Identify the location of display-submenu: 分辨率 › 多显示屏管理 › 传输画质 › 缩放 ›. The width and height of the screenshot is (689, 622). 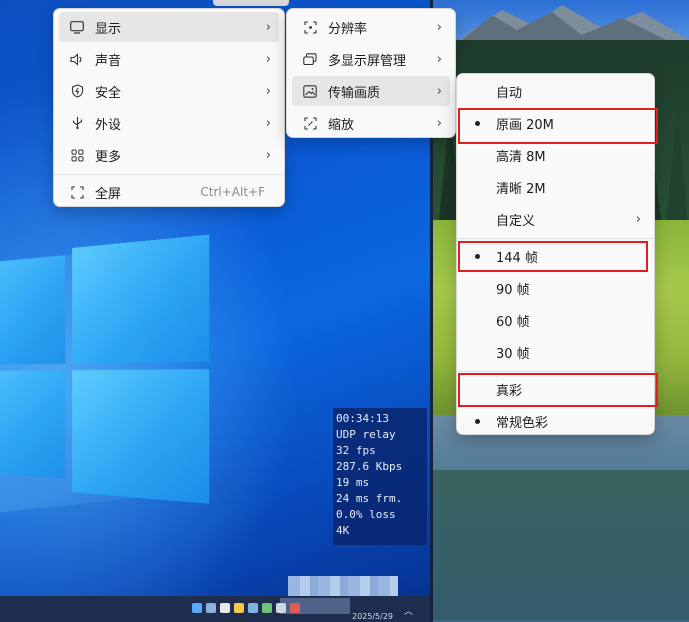
(371, 73).